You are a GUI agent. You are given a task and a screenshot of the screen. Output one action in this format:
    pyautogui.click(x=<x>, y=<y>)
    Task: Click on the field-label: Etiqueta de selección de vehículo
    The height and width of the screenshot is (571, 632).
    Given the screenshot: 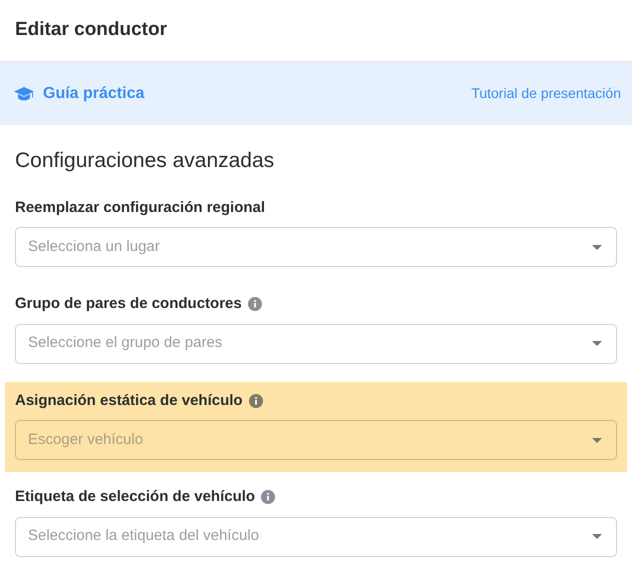 What is the action you would take?
    pyautogui.click(x=135, y=497)
    